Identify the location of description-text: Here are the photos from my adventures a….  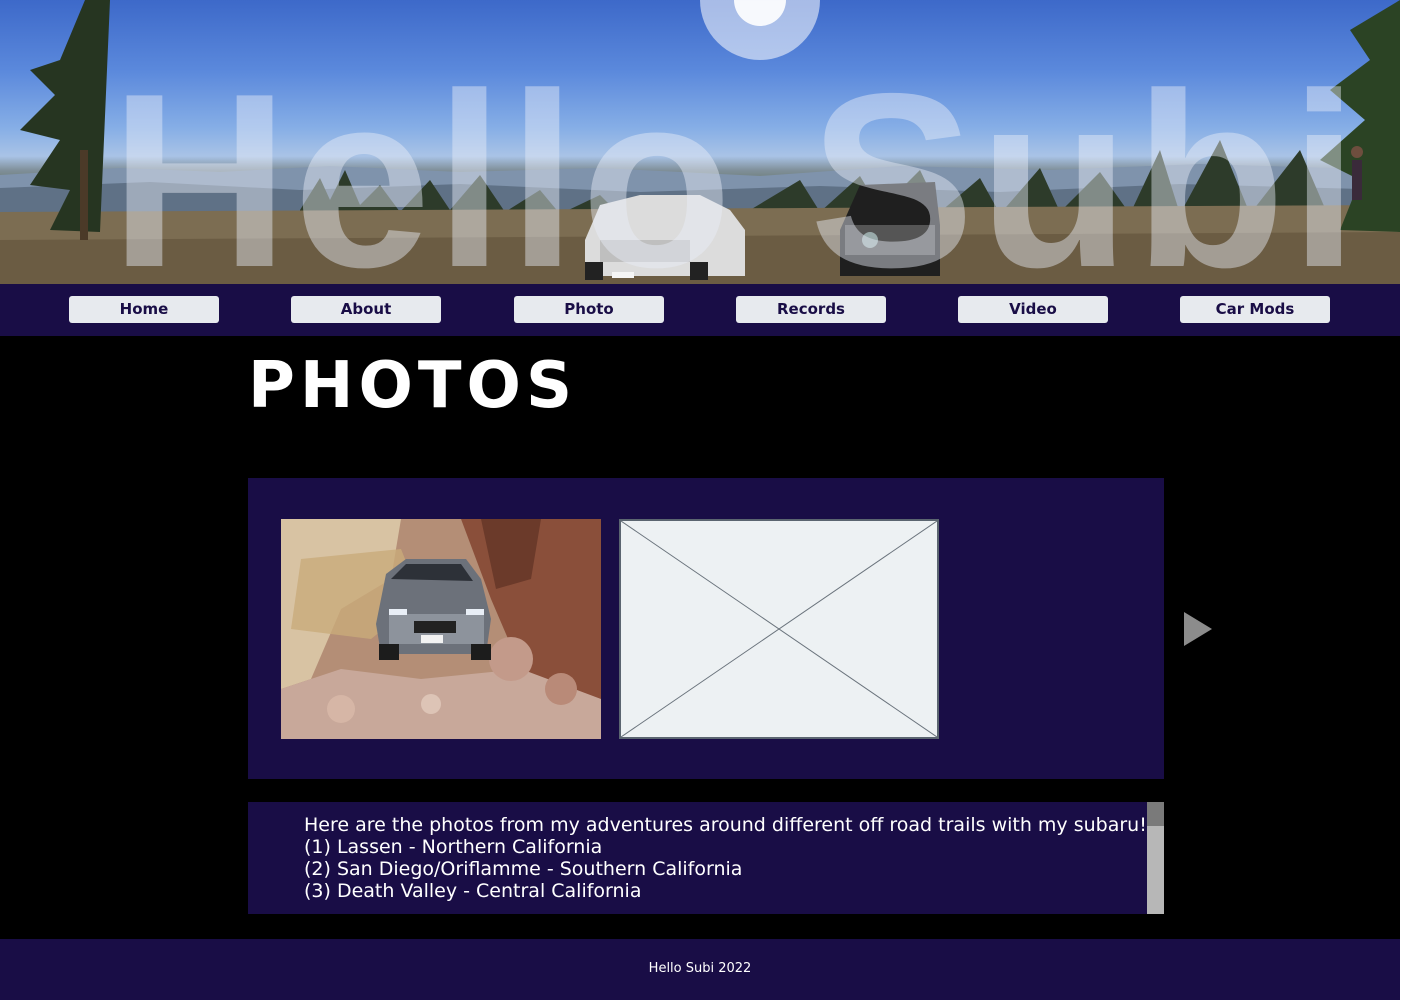
(725, 858).